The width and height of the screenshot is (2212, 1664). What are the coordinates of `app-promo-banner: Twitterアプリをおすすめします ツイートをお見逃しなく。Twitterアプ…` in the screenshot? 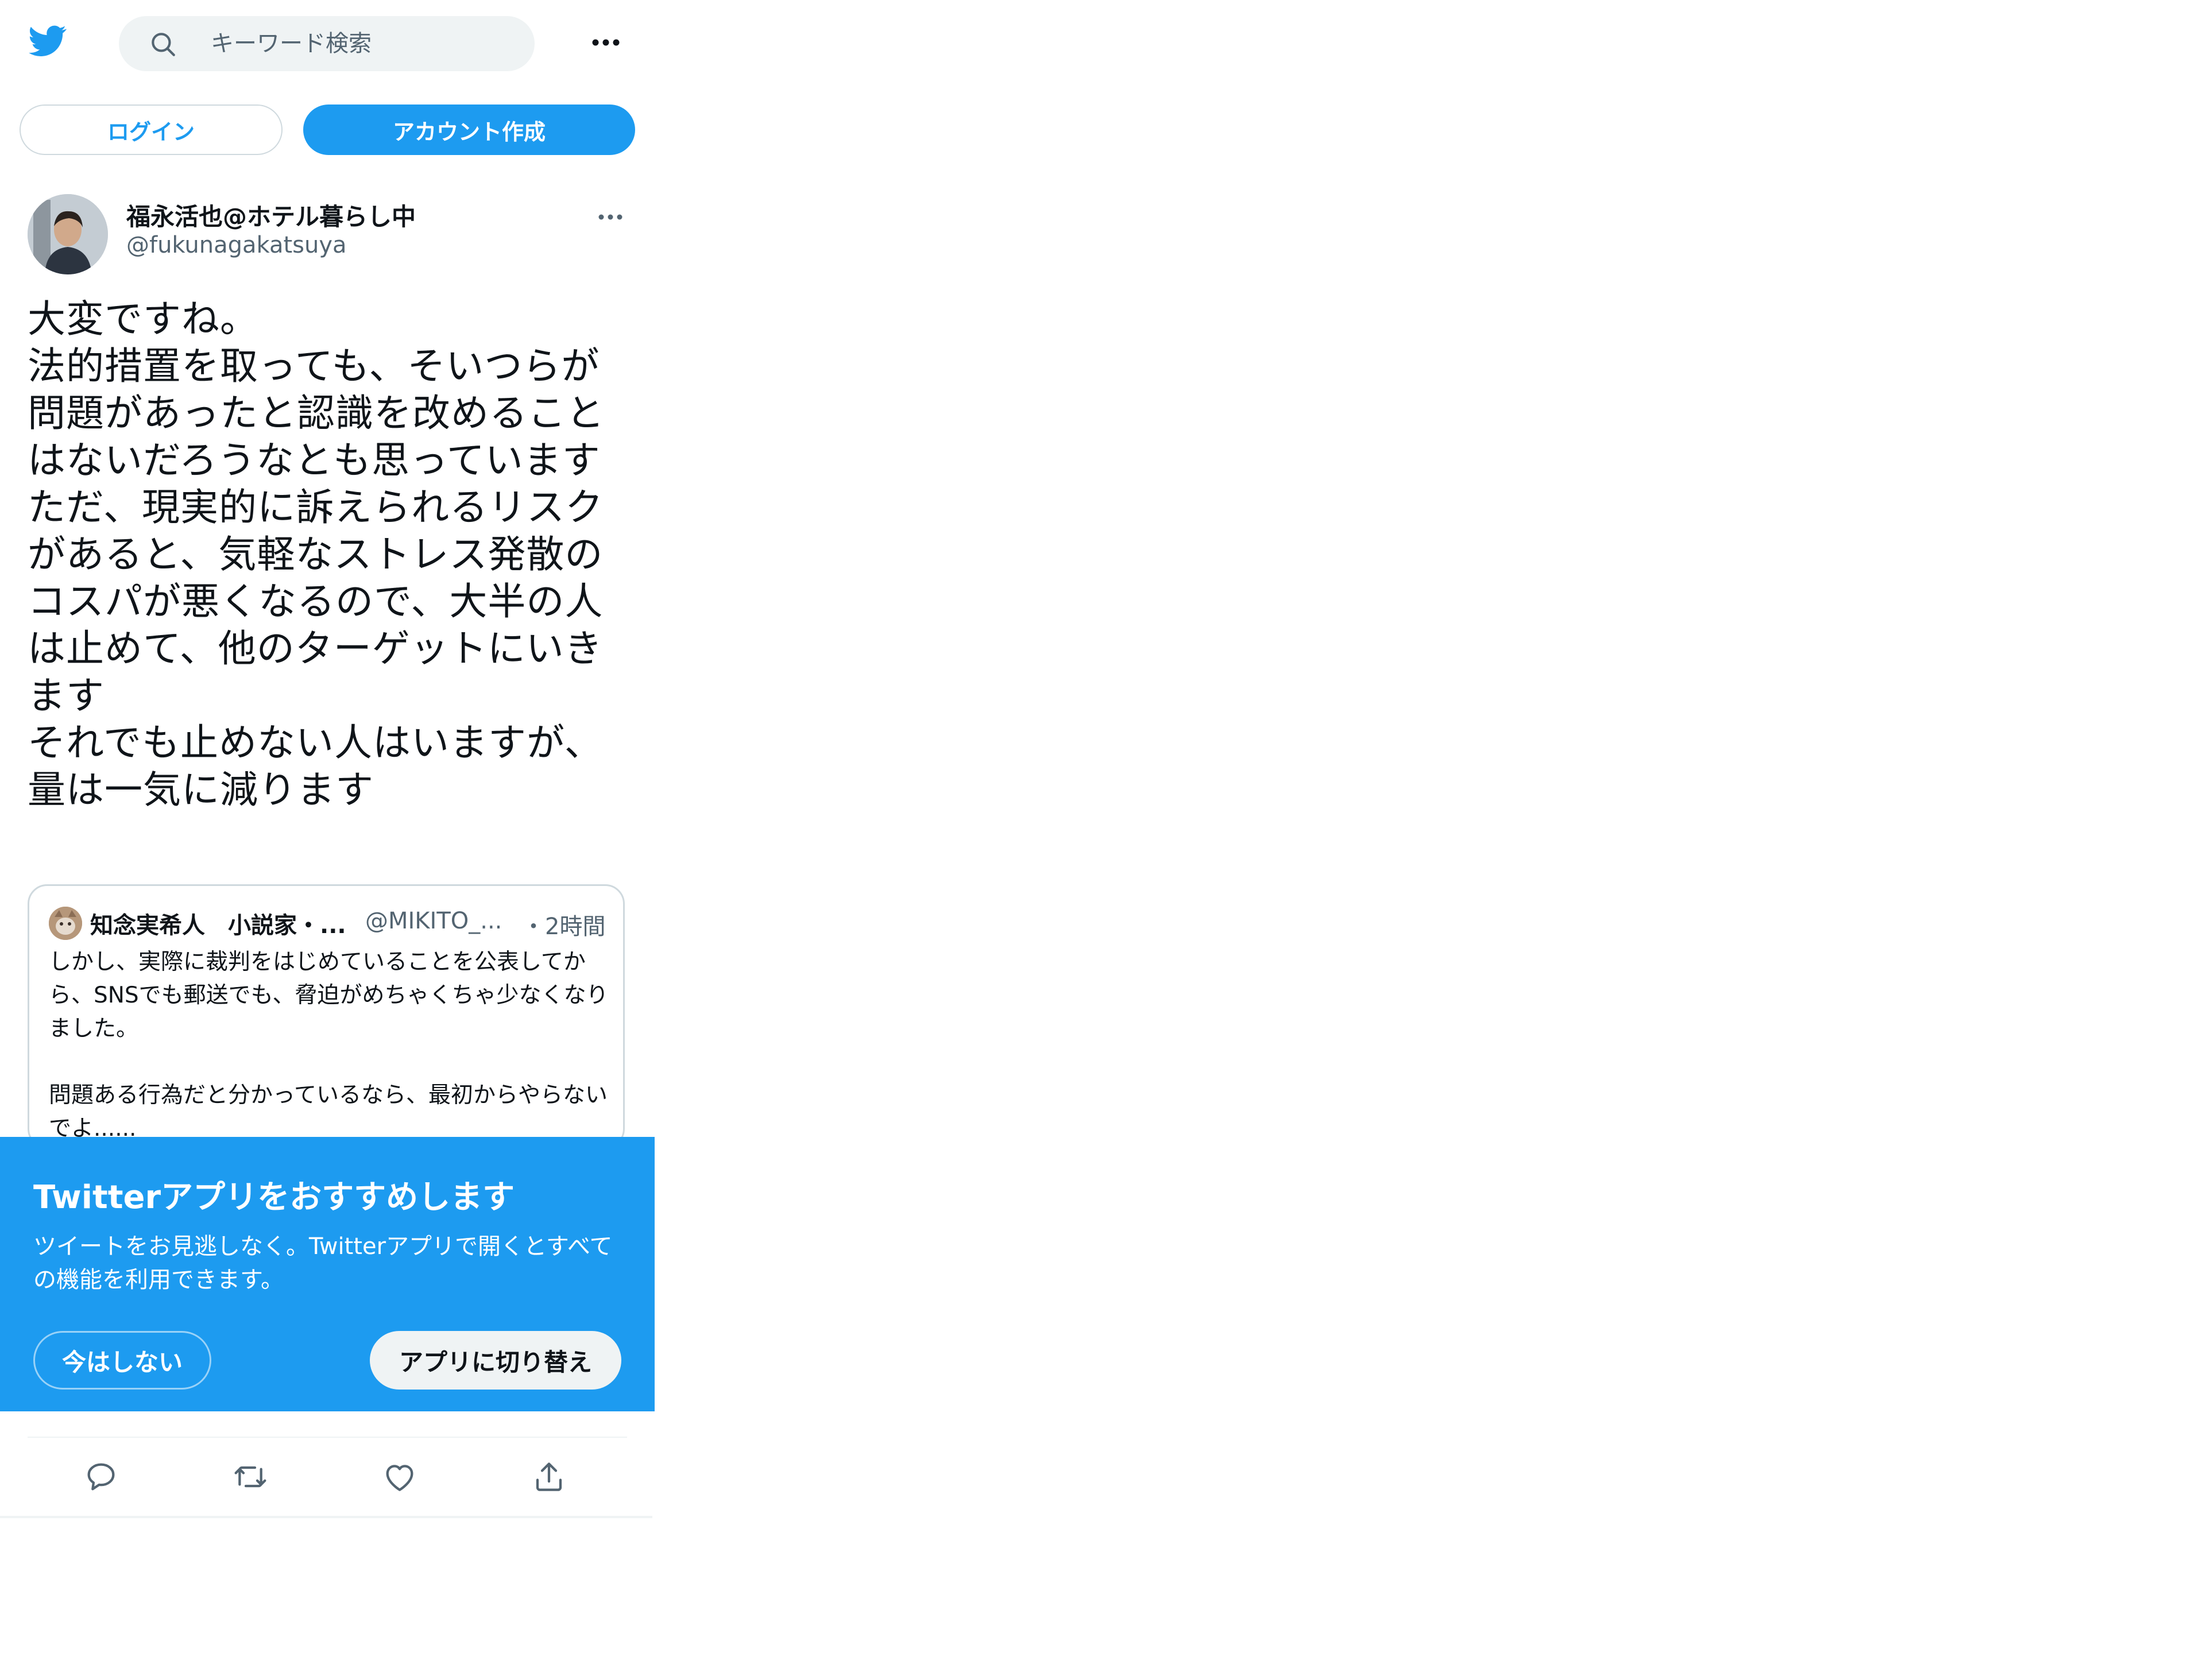 It's located at (327, 1274).